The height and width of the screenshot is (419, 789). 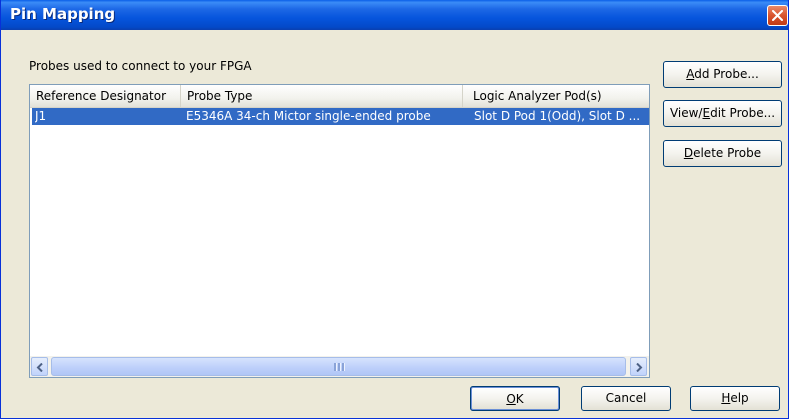 What do you see at coordinates (626, 398) in the screenshot?
I see `cancel-button: Cancel` at bounding box center [626, 398].